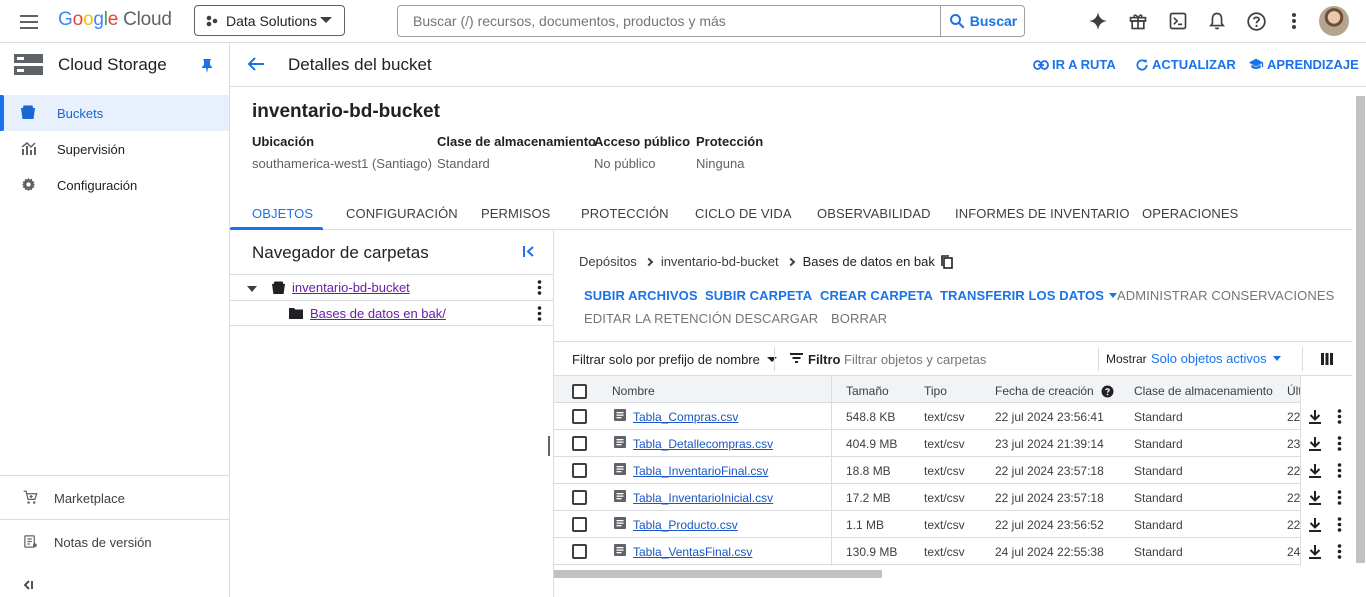 The width and height of the screenshot is (1366, 597). Describe the element at coordinates (1216, 358) in the screenshot. I see `show-select: Solo objetos activos` at that location.